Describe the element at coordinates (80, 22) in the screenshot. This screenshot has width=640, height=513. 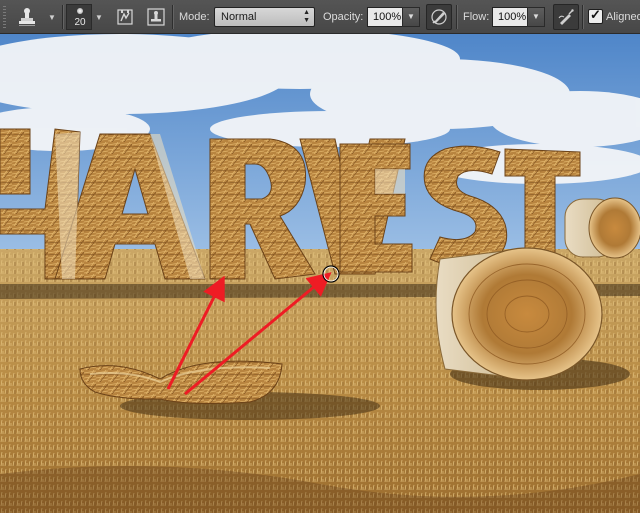
I see `brush-size-value: 20` at that location.